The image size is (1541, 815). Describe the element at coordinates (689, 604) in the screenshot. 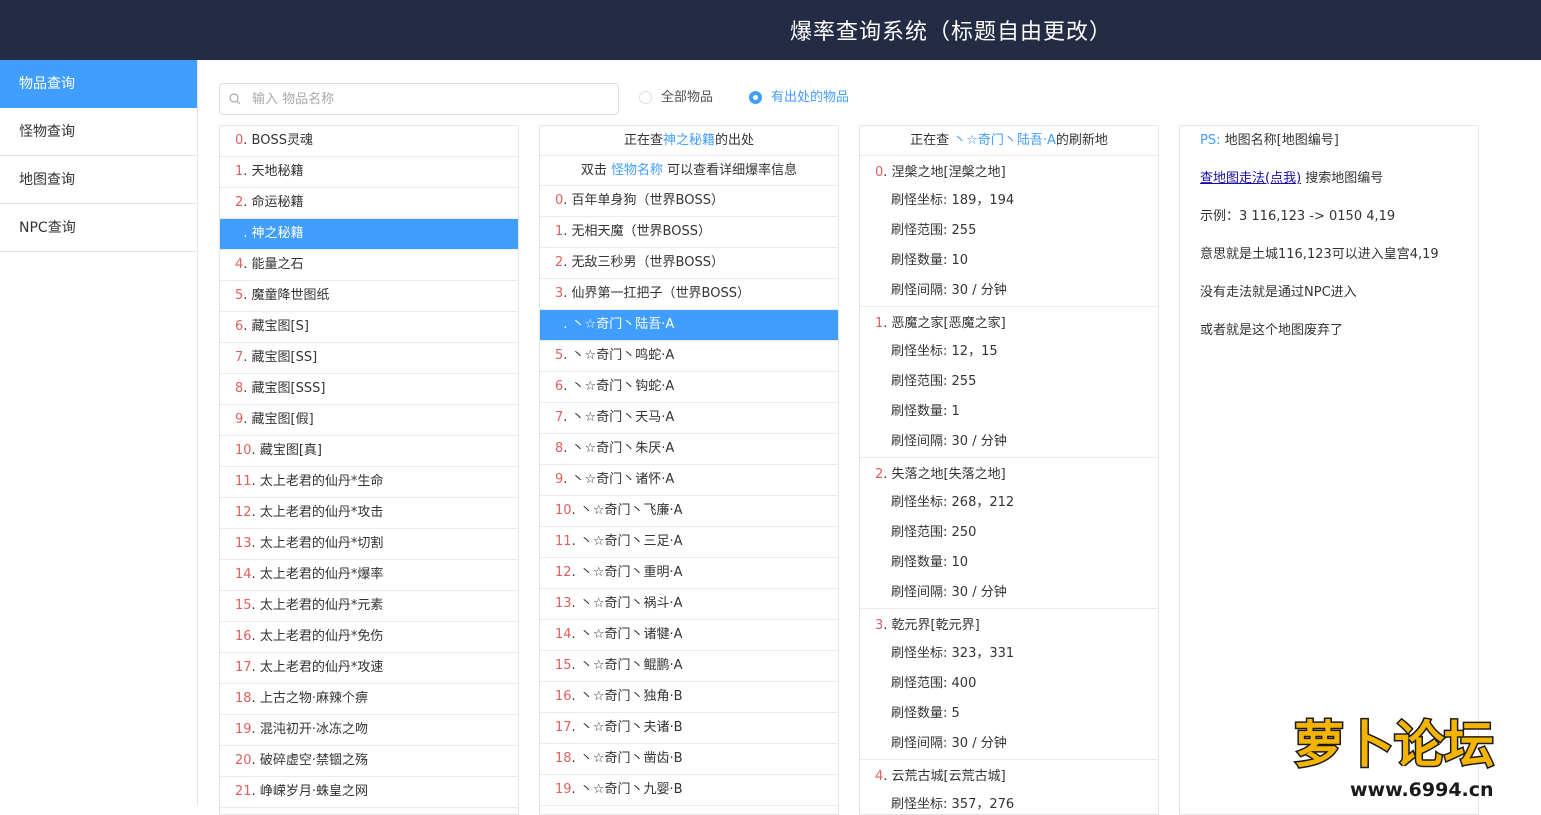

I see `monster-row: 13. 丶☆奇门丶祸斗·A` at that location.